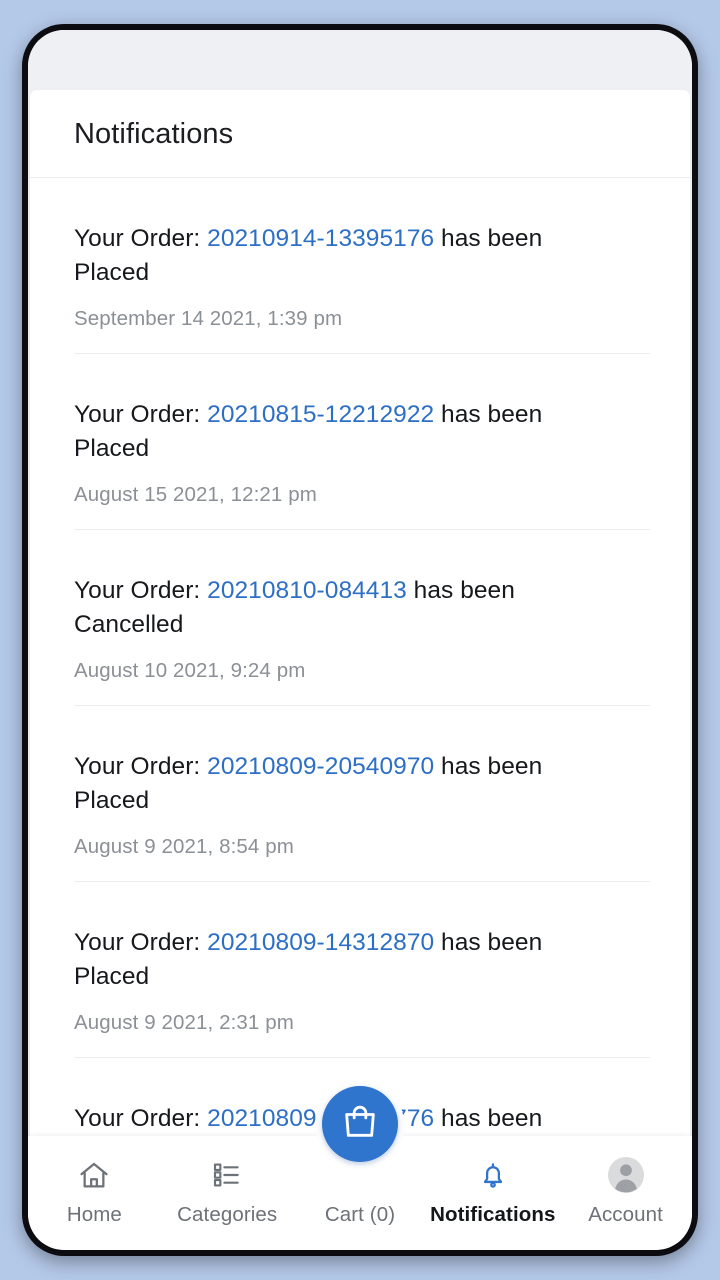 The height and width of the screenshot is (1280, 720). Describe the element at coordinates (208, 319) in the screenshot. I see `notification-timestamp: September 14 2021, 1:39 pm` at that location.